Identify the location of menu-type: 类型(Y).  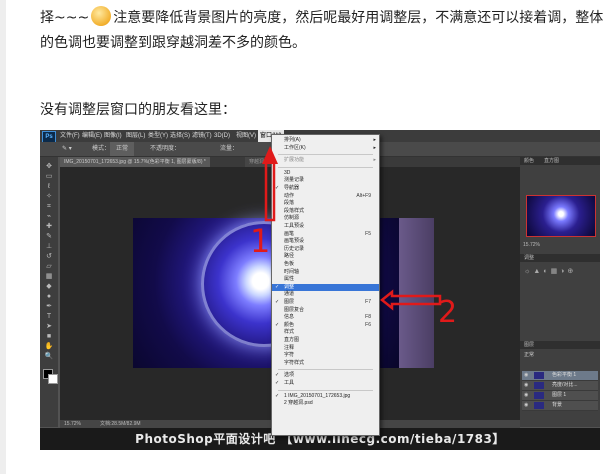
(158, 136).